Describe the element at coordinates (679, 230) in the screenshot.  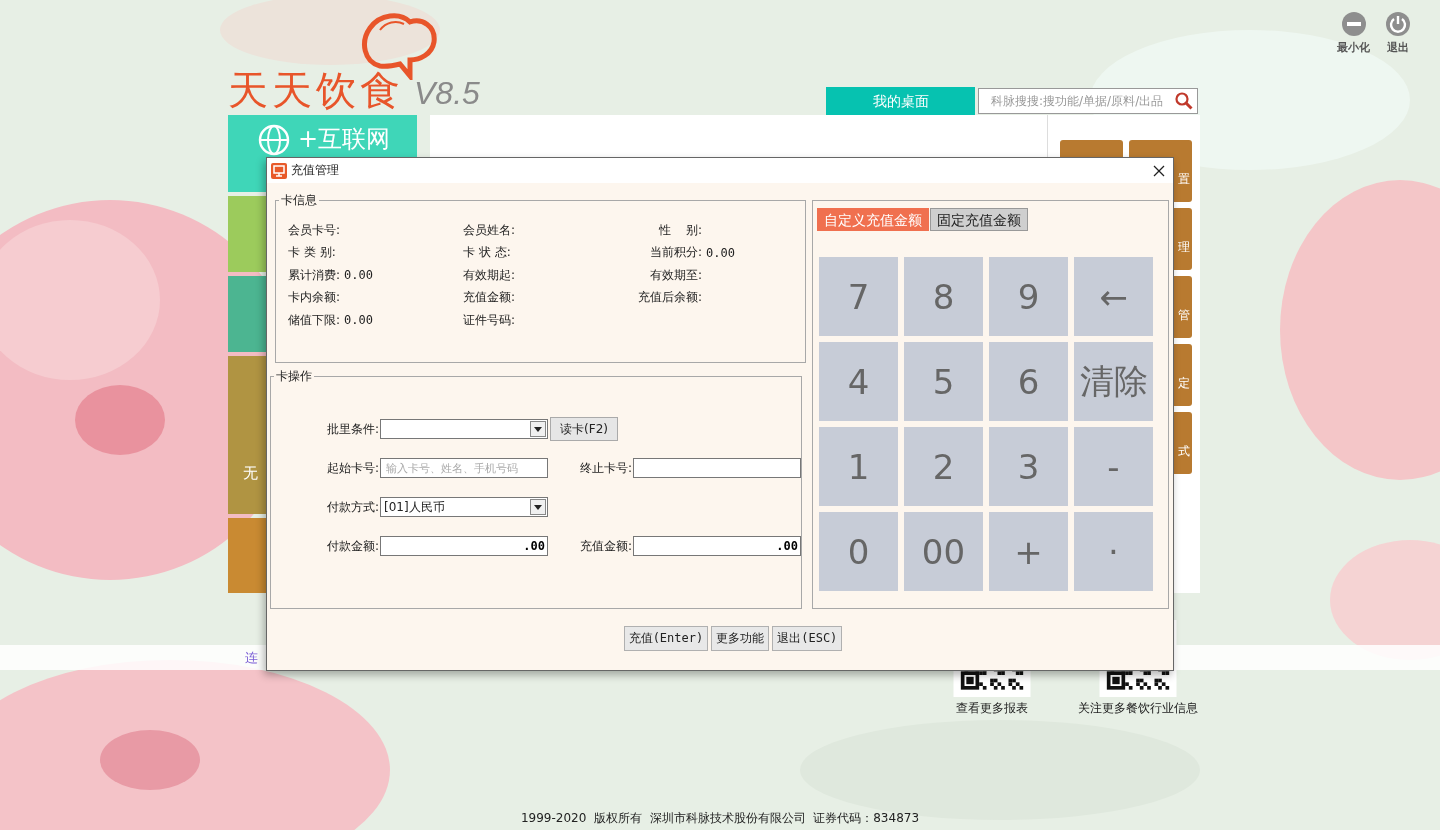
I see `field-label: 性 别:` at that location.